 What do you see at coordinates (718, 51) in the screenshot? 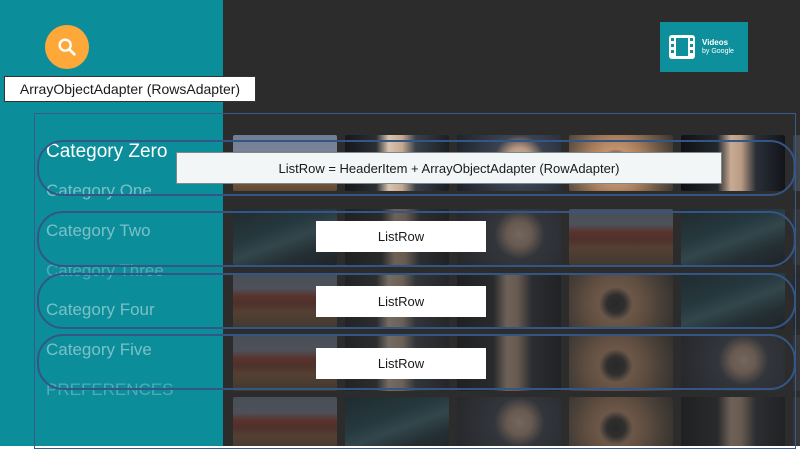
I see `logo-subtitle: by Google` at bounding box center [718, 51].